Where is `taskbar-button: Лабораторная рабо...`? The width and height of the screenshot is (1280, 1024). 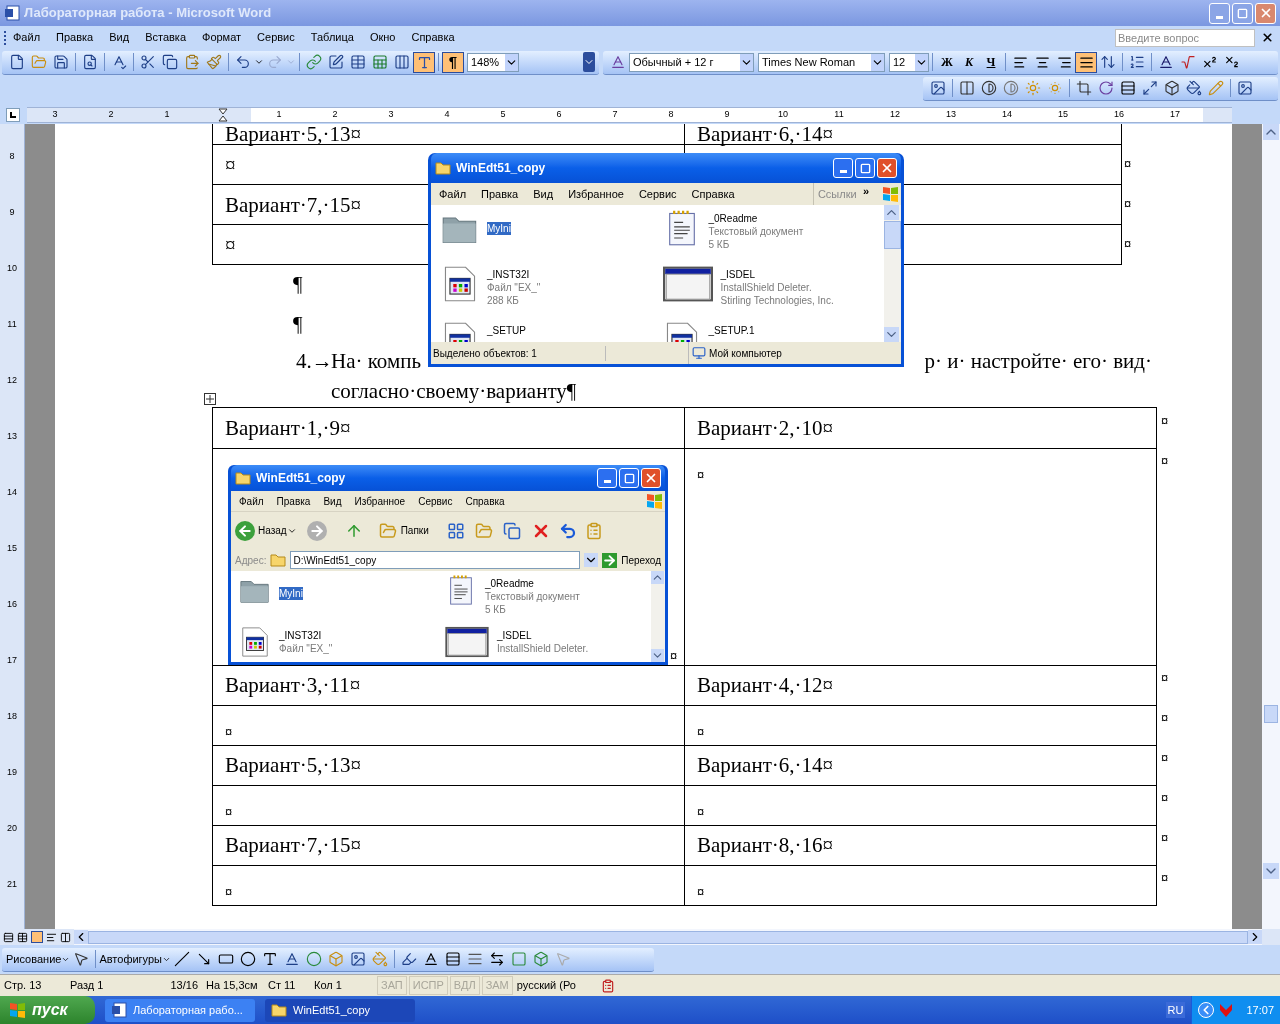
taskbar-button: Лабораторная рабо... is located at coordinates (180, 1010).